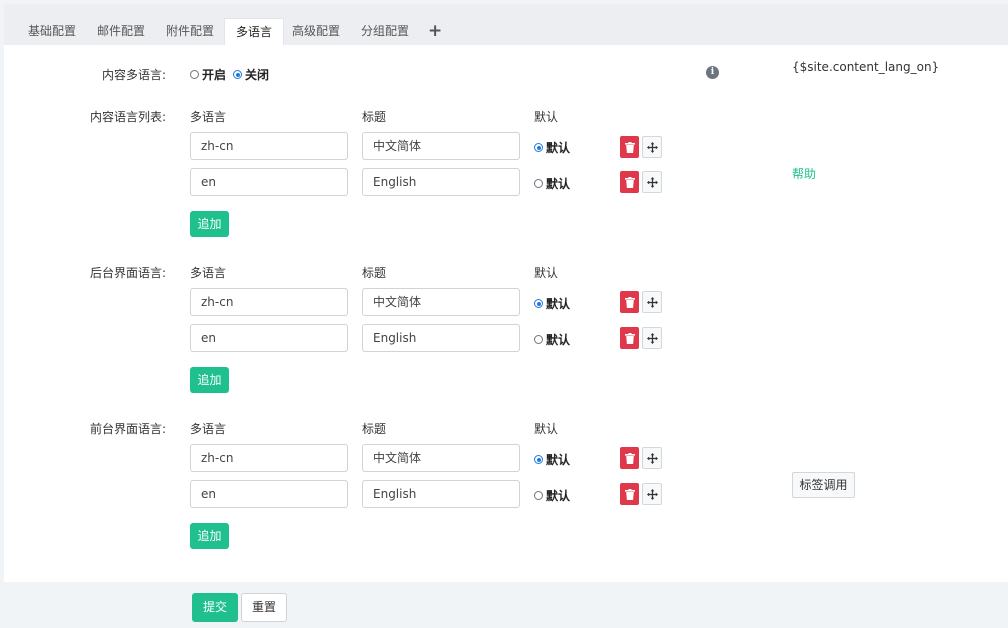 This screenshot has width=1008, height=628. Describe the element at coordinates (190, 31) in the screenshot. I see `tab-attachment: 附件配置` at that location.